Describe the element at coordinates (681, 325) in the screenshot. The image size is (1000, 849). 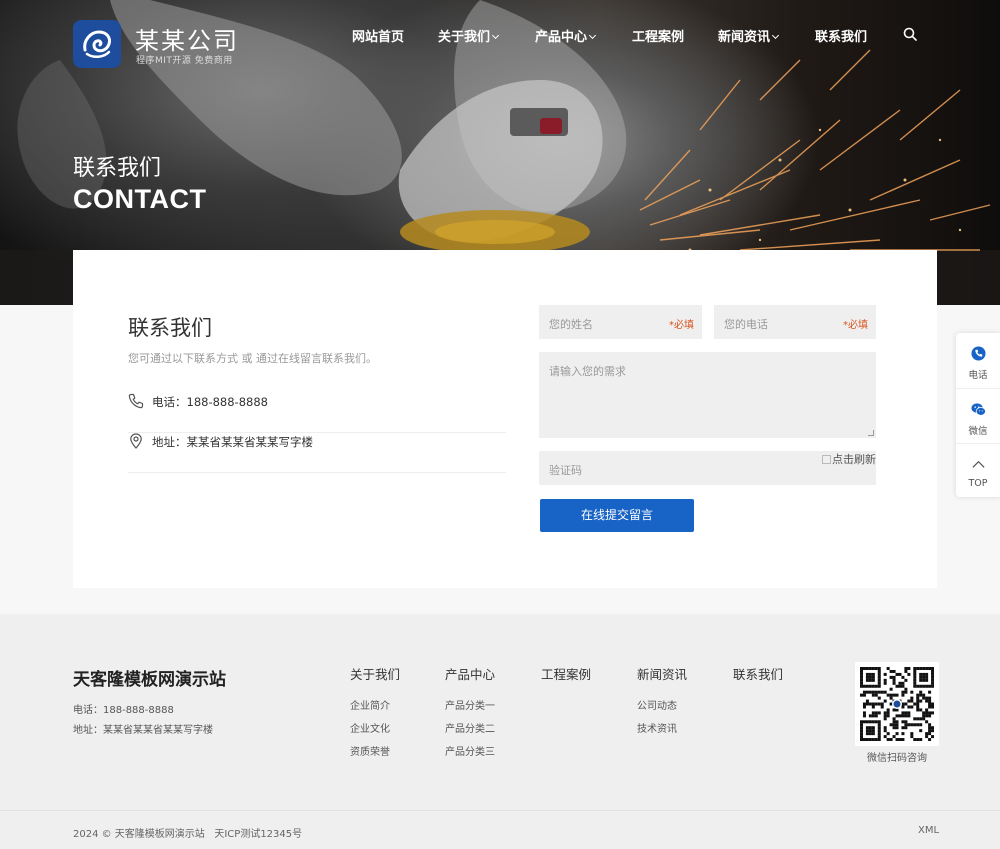
I see `name-required-mark: *必填` at that location.